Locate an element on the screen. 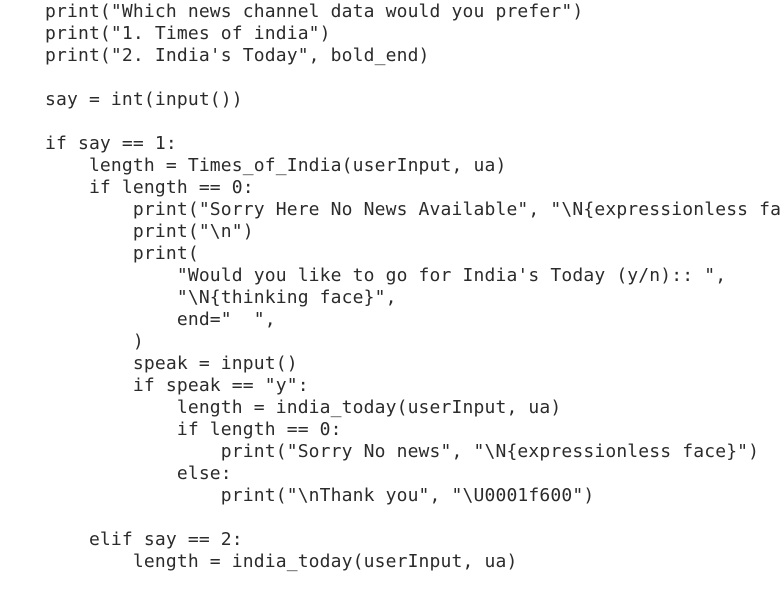 The height and width of the screenshot is (597, 782). code-line-23: print("\nThank you", "\U0001f600") is located at coordinates (320, 495).